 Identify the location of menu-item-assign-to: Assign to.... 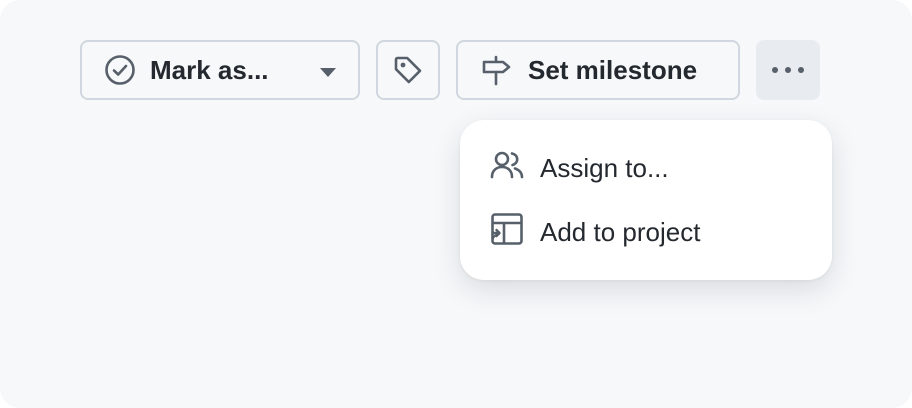
(579, 168).